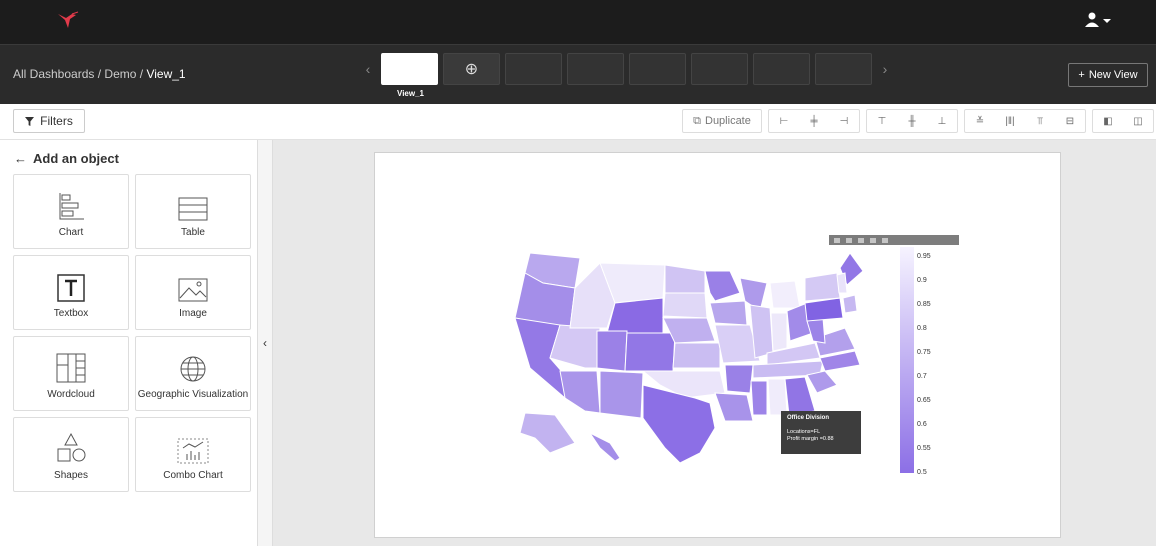  I want to click on filters-button: Filters, so click(49, 121).